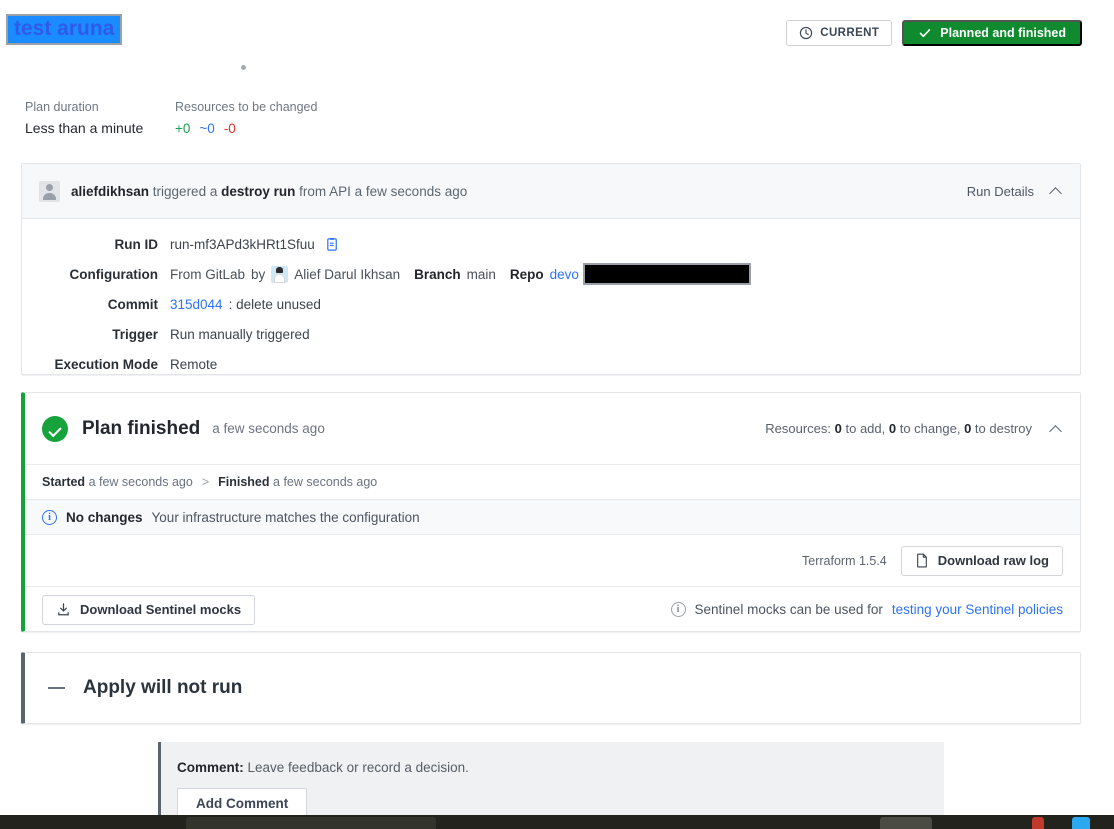  What do you see at coordinates (229, 128) in the screenshot?
I see `resources-destroy: -0` at bounding box center [229, 128].